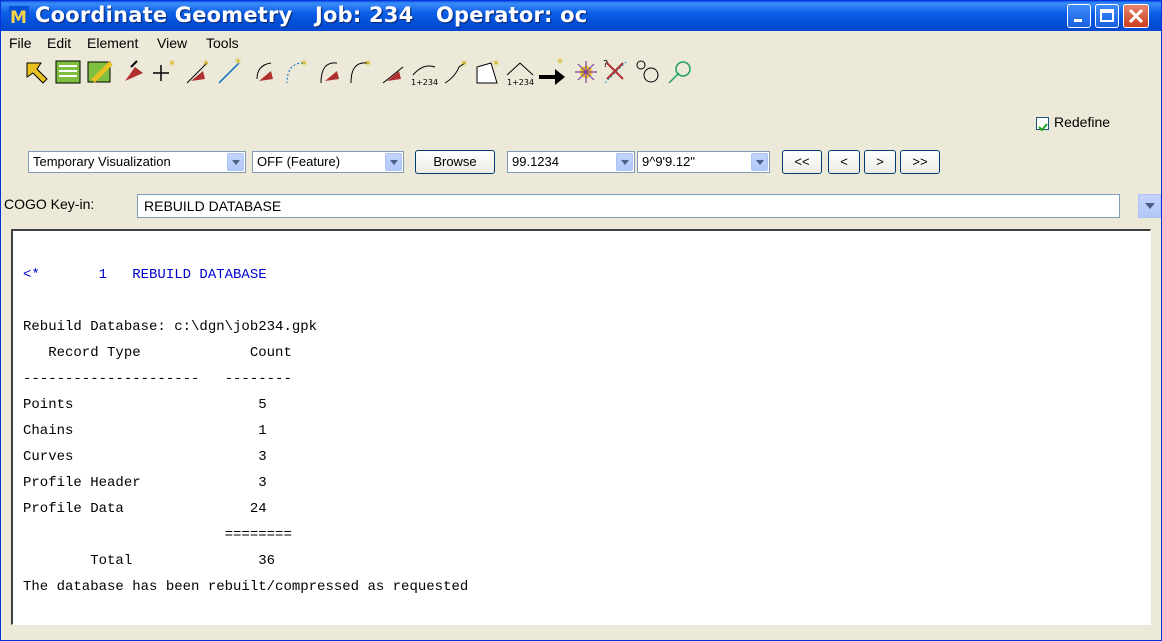 This screenshot has width=1162, height=641. I want to click on maximize-button, so click(1107, 16).